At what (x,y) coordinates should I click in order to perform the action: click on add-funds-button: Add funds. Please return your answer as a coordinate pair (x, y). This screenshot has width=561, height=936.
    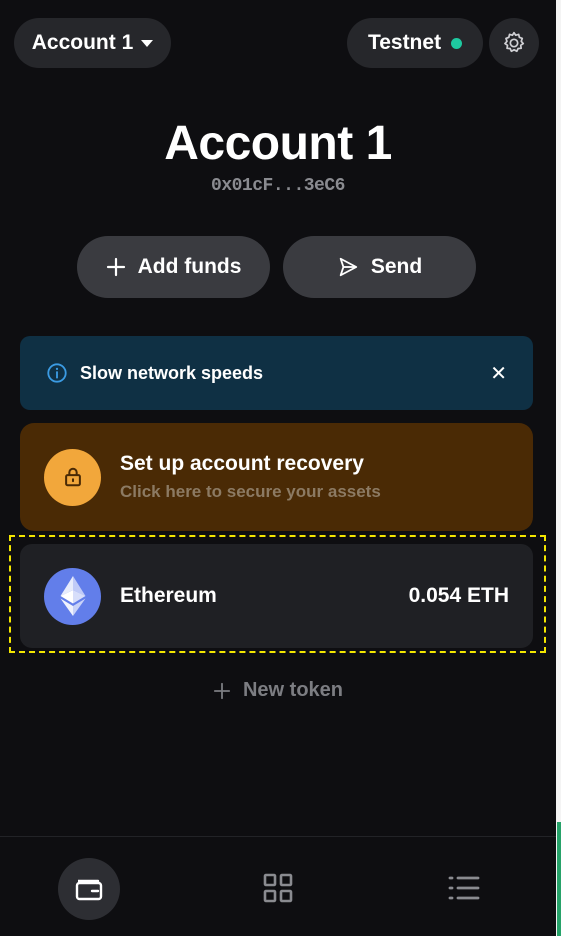
    Looking at the image, I should click on (173, 267).